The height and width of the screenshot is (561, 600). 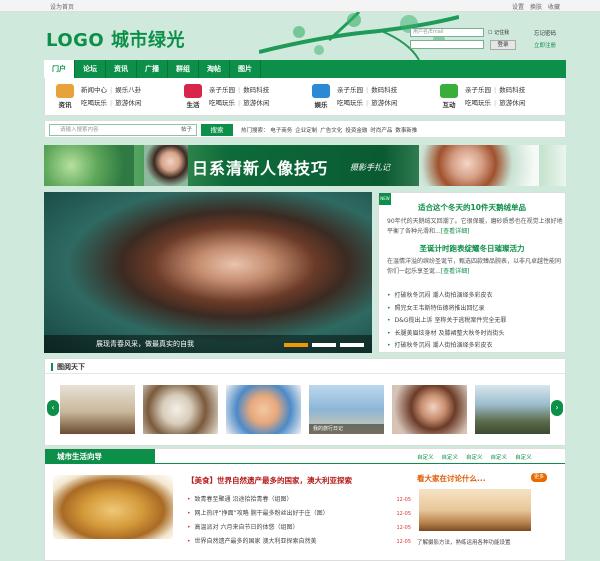 I want to click on heart-icon, so click(x=193, y=91).